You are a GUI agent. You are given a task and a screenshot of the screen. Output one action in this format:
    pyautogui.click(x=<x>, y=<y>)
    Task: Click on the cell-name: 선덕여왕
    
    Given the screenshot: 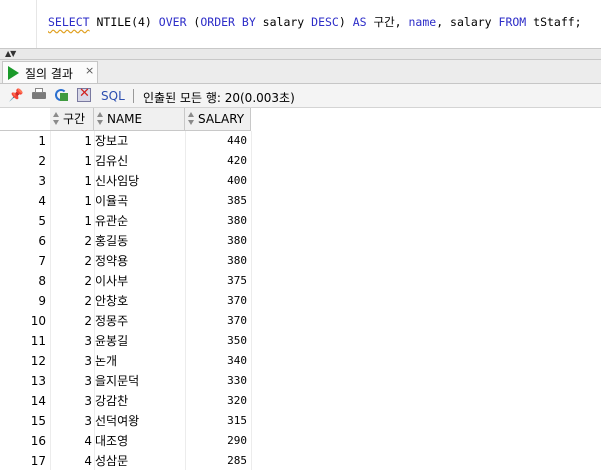 What is the action you would take?
    pyautogui.click(x=139, y=421)
    